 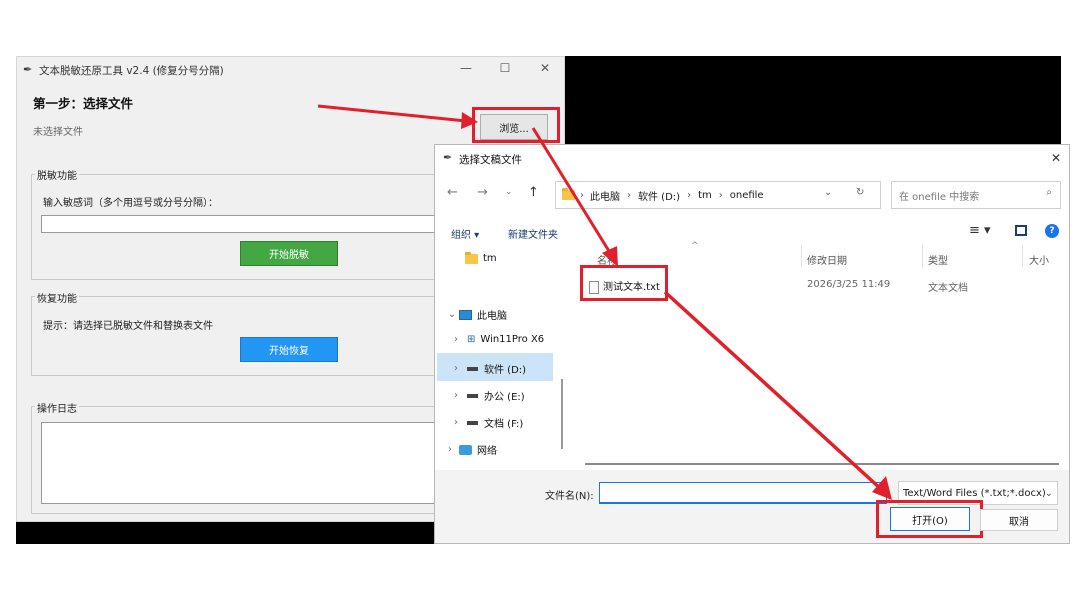 I want to click on no-file-label: 未选择文件, so click(x=58, y=132).